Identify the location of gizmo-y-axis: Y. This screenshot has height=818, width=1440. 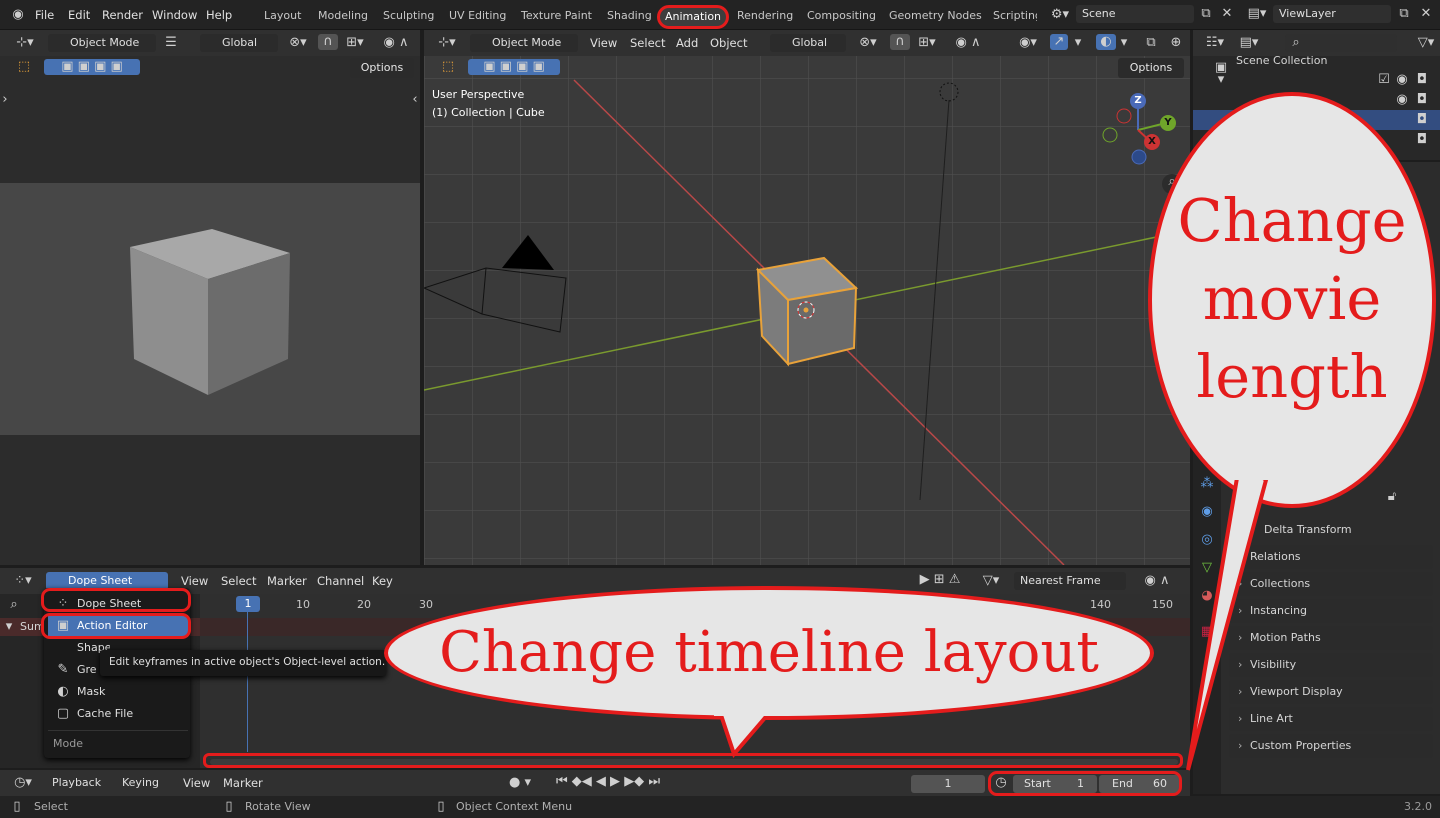
(1168, 123).